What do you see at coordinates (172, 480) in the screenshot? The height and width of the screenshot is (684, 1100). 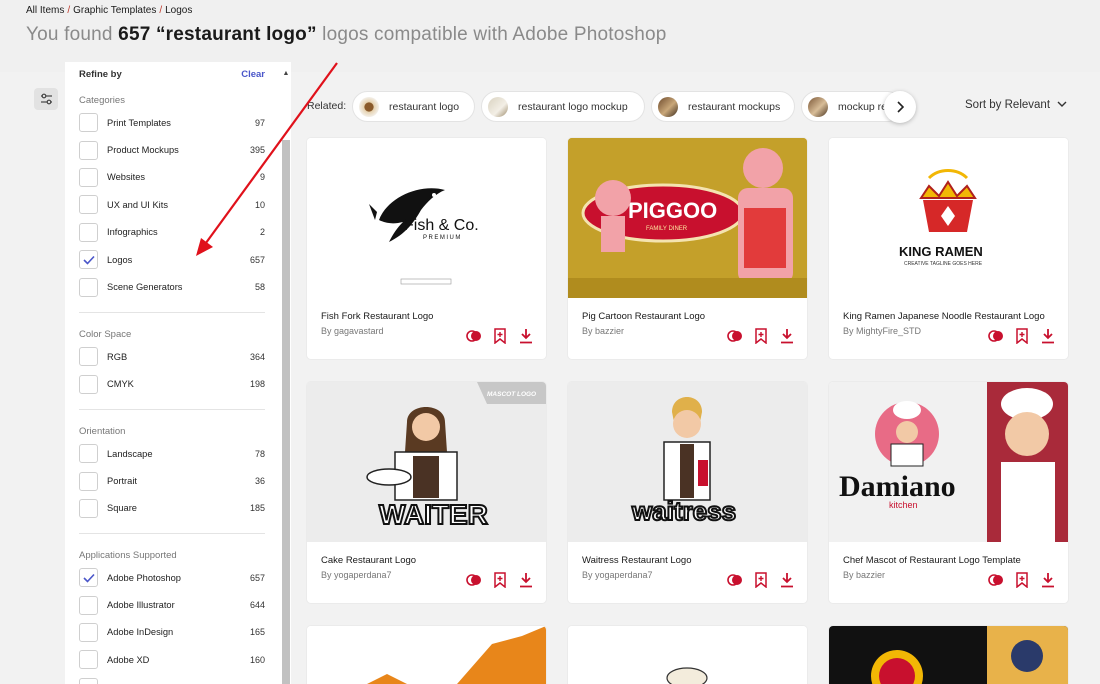 I see `filter-option-portrait: Portrait 36` at bounding box center [172, 480].